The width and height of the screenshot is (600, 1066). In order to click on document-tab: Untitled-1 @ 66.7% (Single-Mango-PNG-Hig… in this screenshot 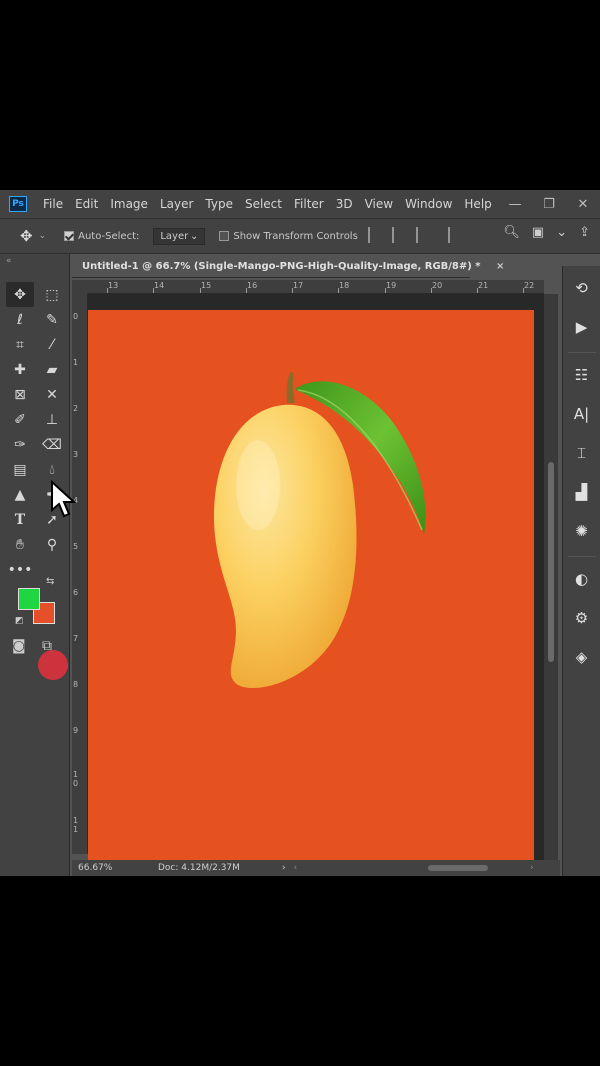, I will do `click(288, 266)`.